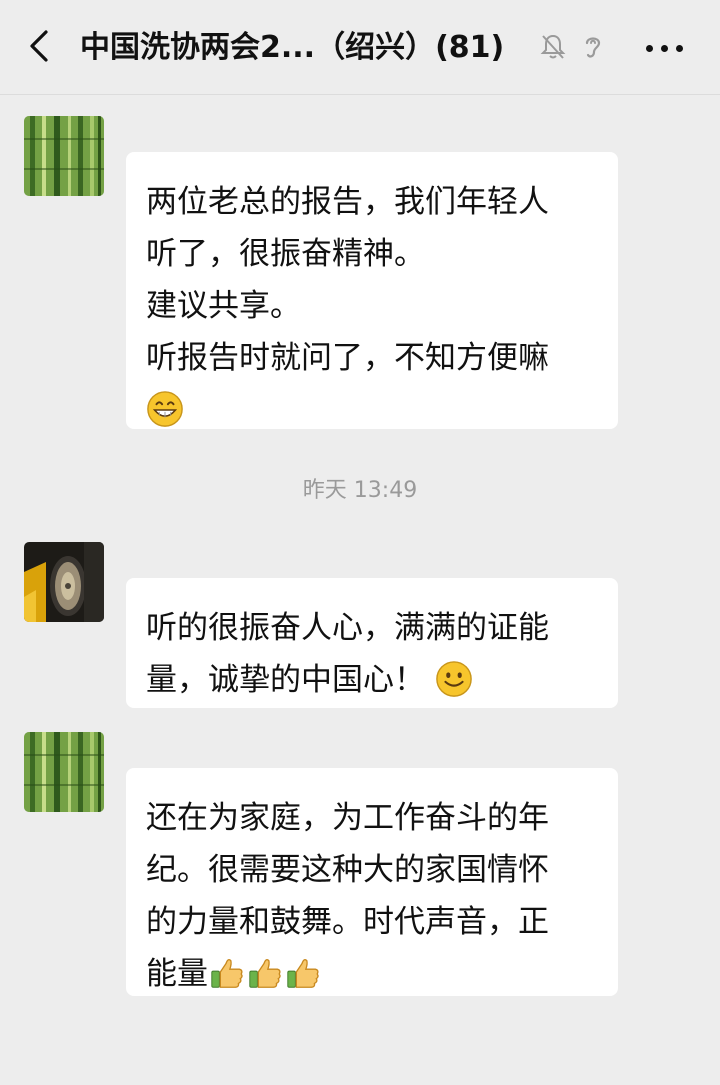 Image resolution: width=720 pixels, height=1085 pixels. I want to click on smile-emoji-icon, so click(454, 678).